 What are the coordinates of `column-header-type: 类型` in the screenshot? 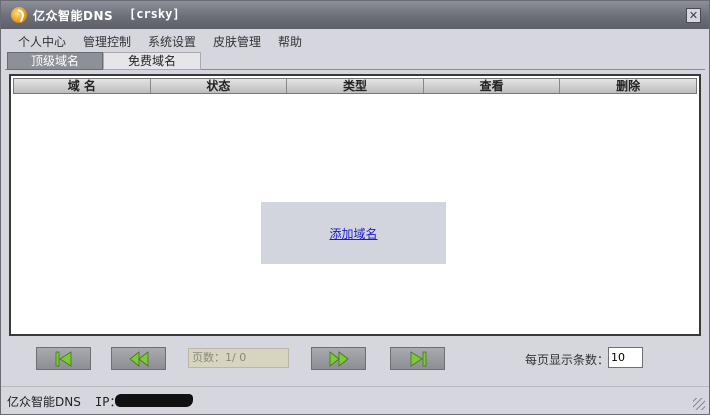 It's located at (355, 86).